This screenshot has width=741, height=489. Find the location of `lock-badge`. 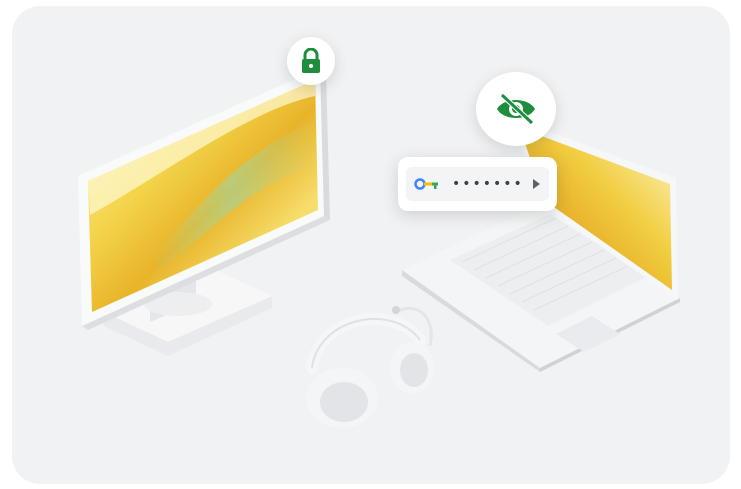

lock-badge is located at coordinates (311, 61).